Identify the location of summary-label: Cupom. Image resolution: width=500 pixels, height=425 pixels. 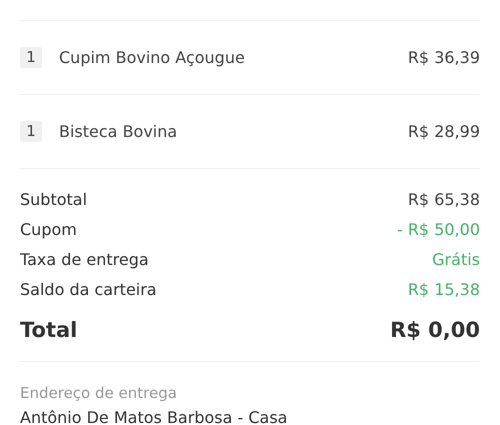
(48, 230).